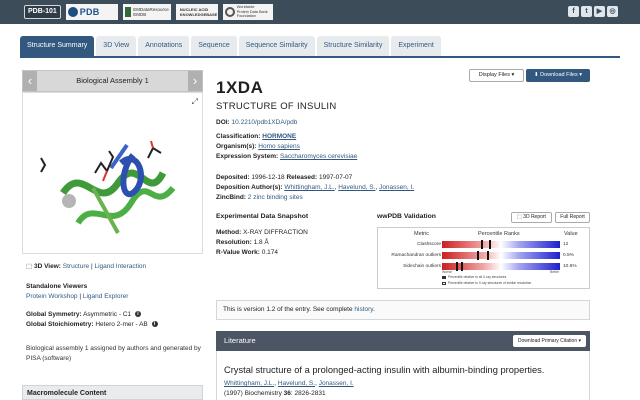 The width and height of the screenshot is (640, 400). Describe the element at coordinates (57, 46) in the screenshot. I see `tab-structure-summary: Structure Summary` at that location.